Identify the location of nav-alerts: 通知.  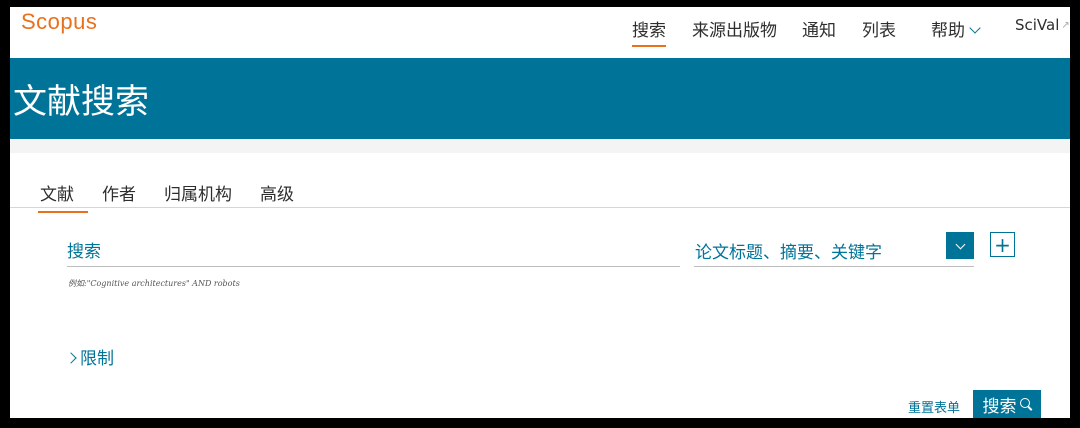
(819, 28).